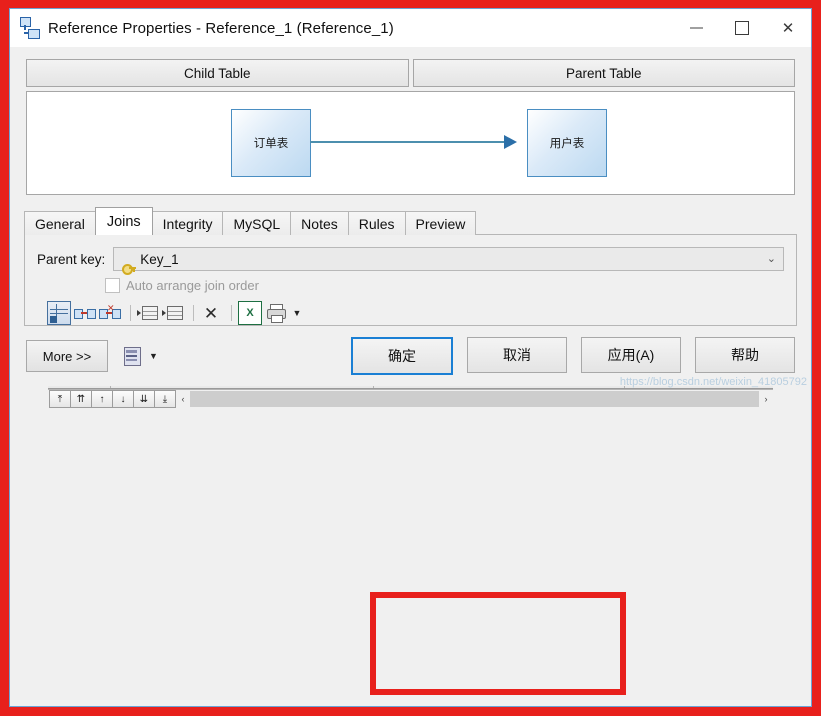  Describe the element at coordinates (59, 313) in the screenshot. I see `select-table-icon` at that location.